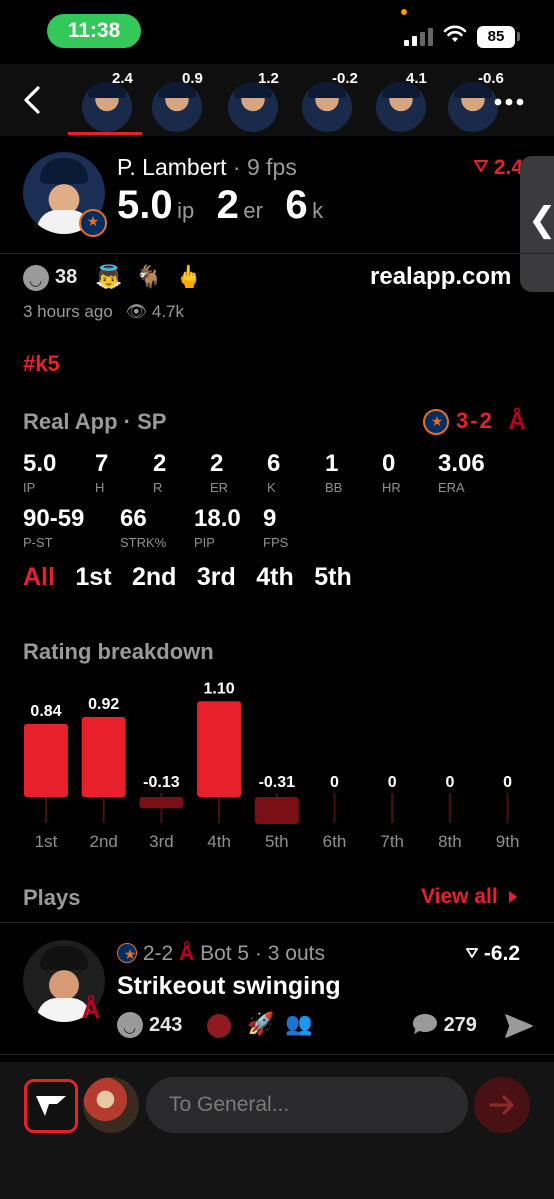 The image size is (554, 1199). What do you see at coordinates (100, 487) in the screenshot?
I see `stat-label: H` at bounding box center [100, 487].